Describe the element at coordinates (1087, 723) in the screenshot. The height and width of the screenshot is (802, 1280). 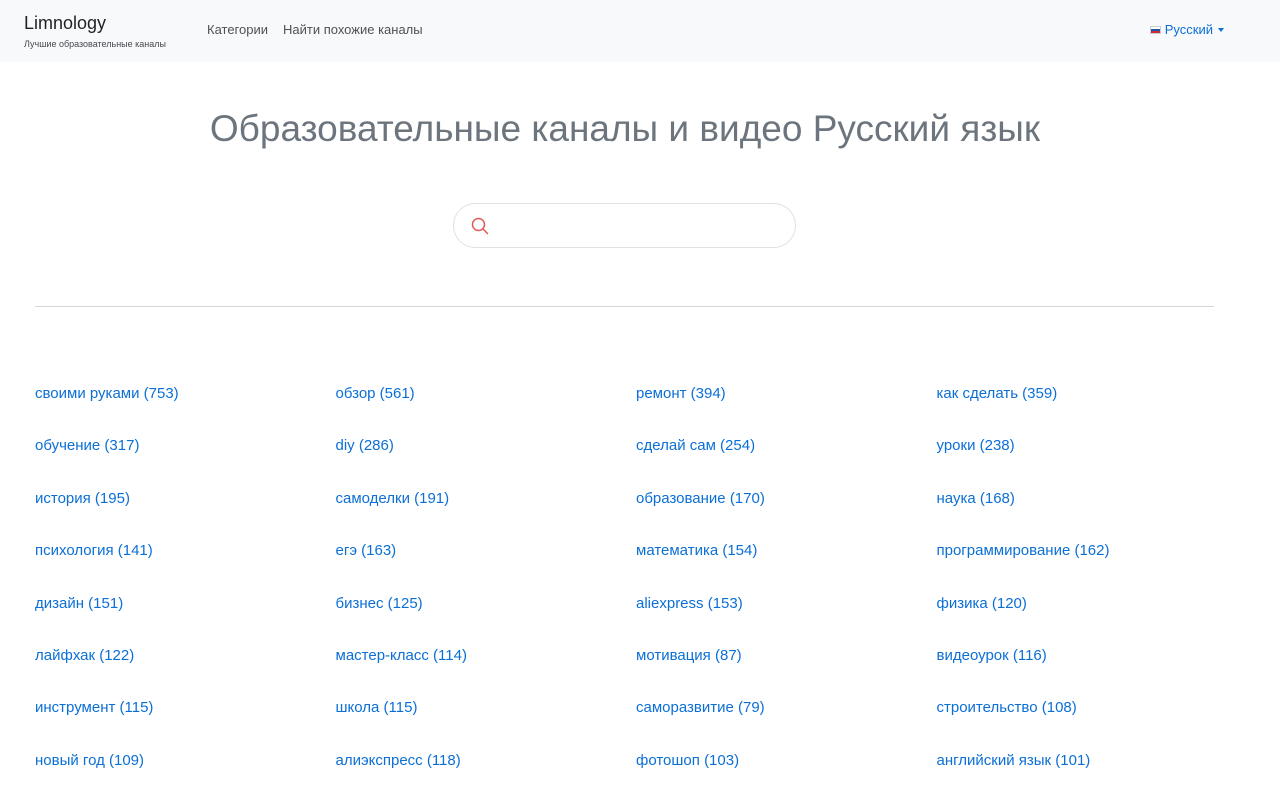
I see `tag-link: строительство (108)` at that location.